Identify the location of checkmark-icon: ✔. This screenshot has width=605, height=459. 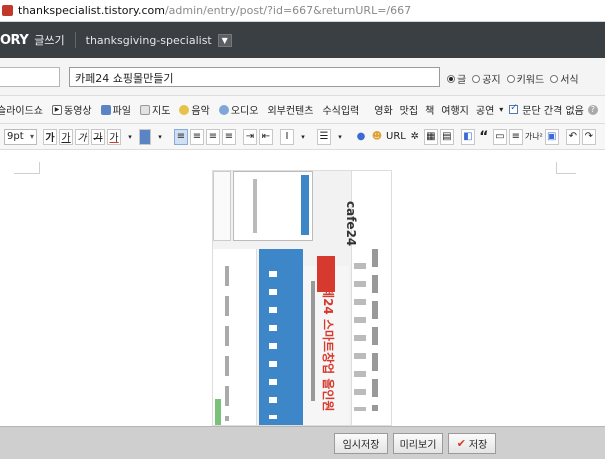
(461, 443).